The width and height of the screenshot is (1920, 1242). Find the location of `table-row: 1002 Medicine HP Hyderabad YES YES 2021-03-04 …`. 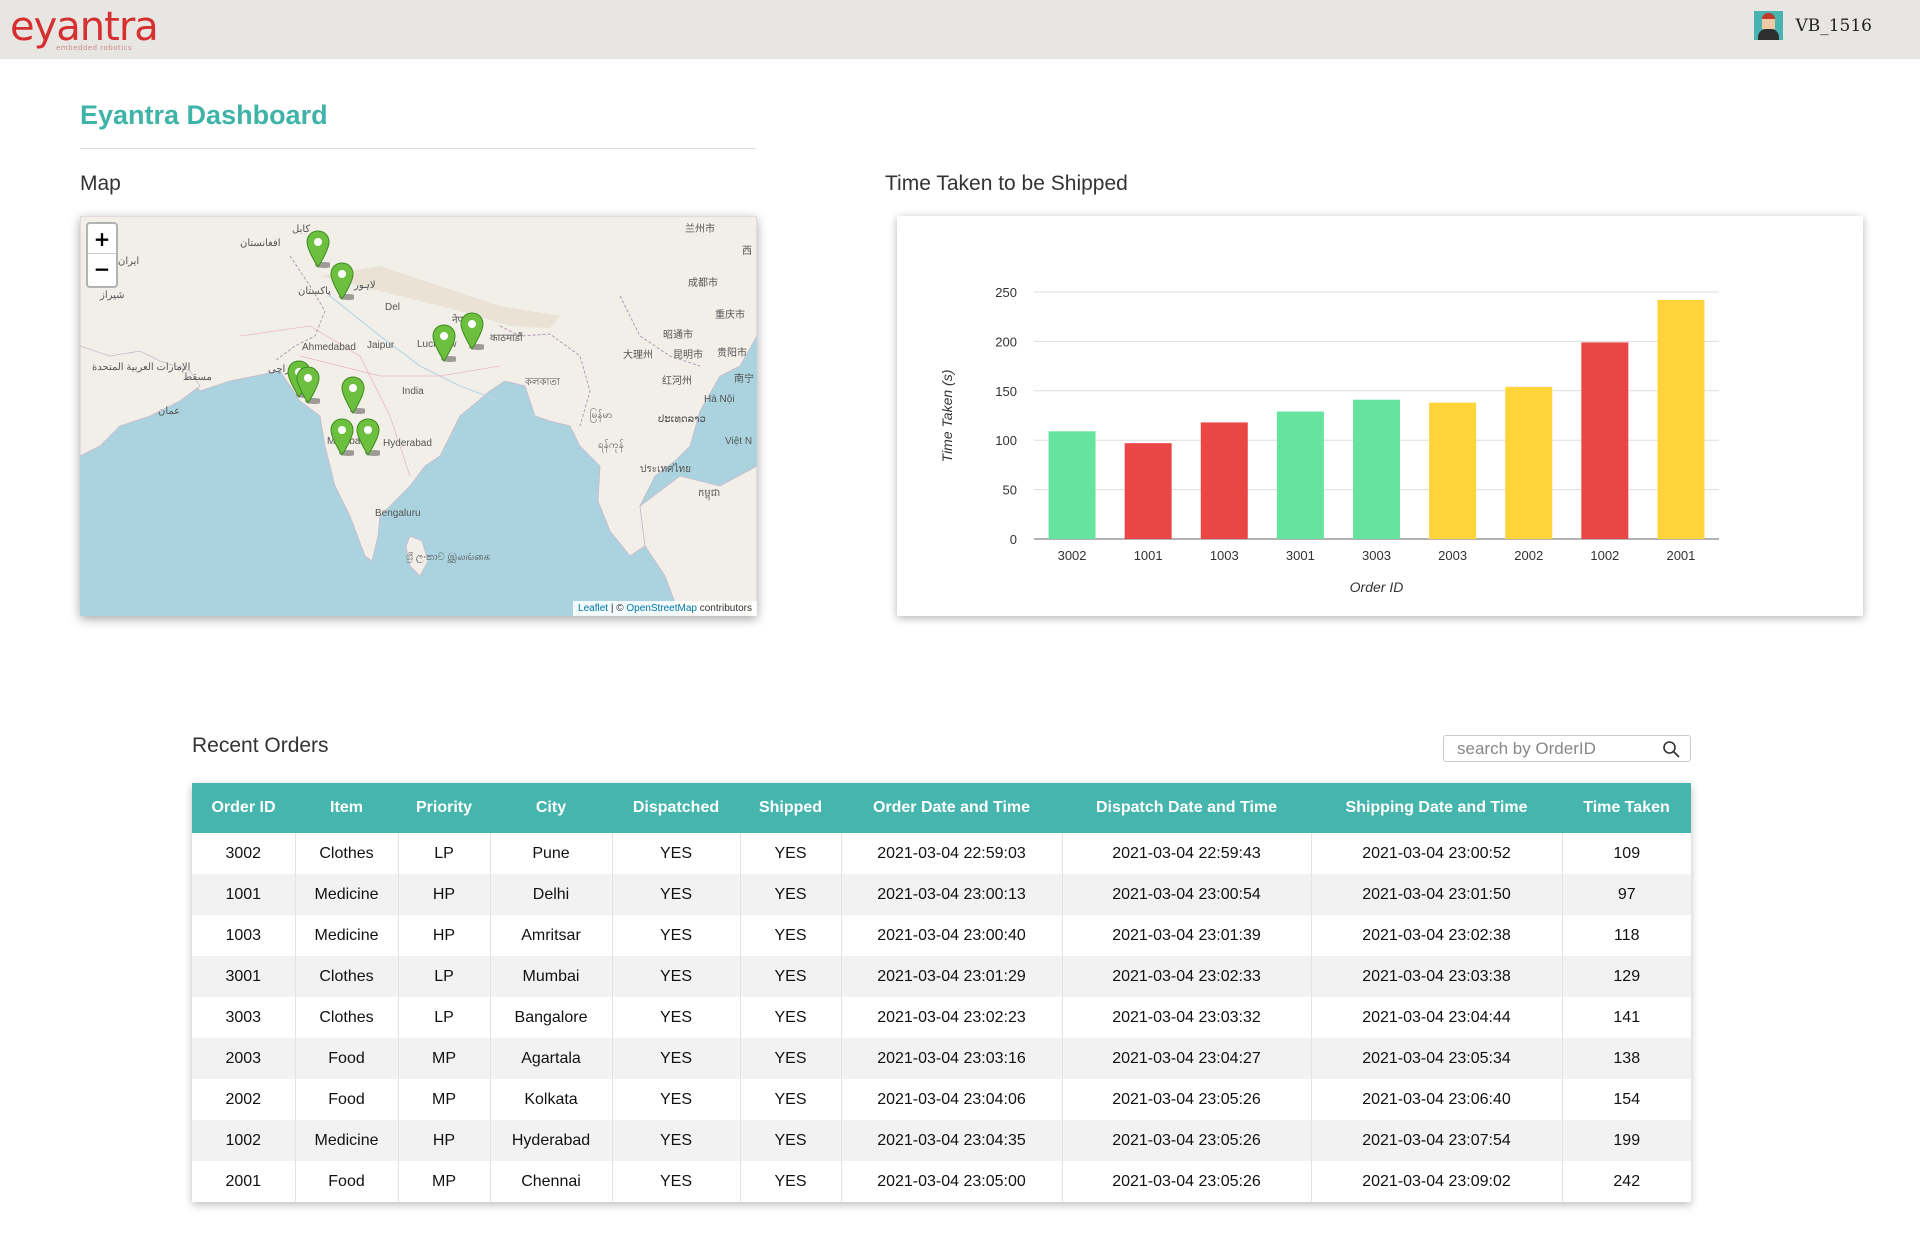

table-row: 1002 Medicine HP Hyderabad YES YES 2021-03-04 … is located at coordinates (941, 1140).